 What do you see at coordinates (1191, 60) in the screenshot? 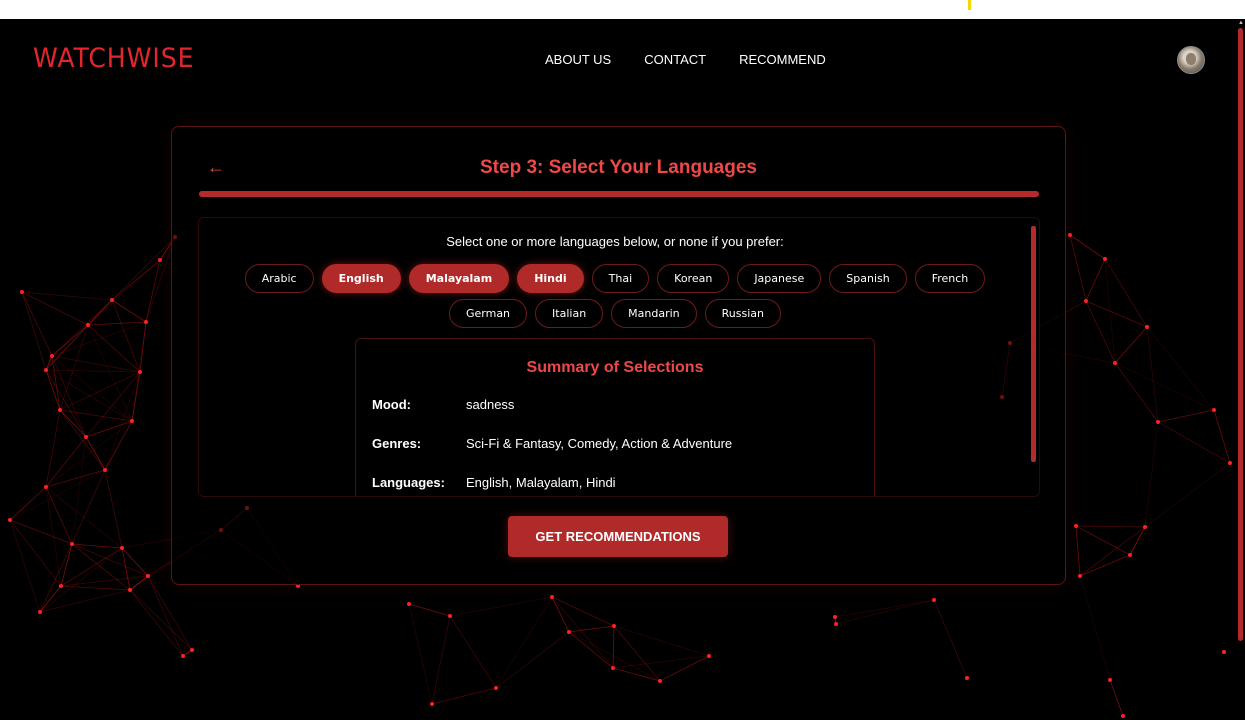
I see `user-avatar` at bounding box center [1191, 60].